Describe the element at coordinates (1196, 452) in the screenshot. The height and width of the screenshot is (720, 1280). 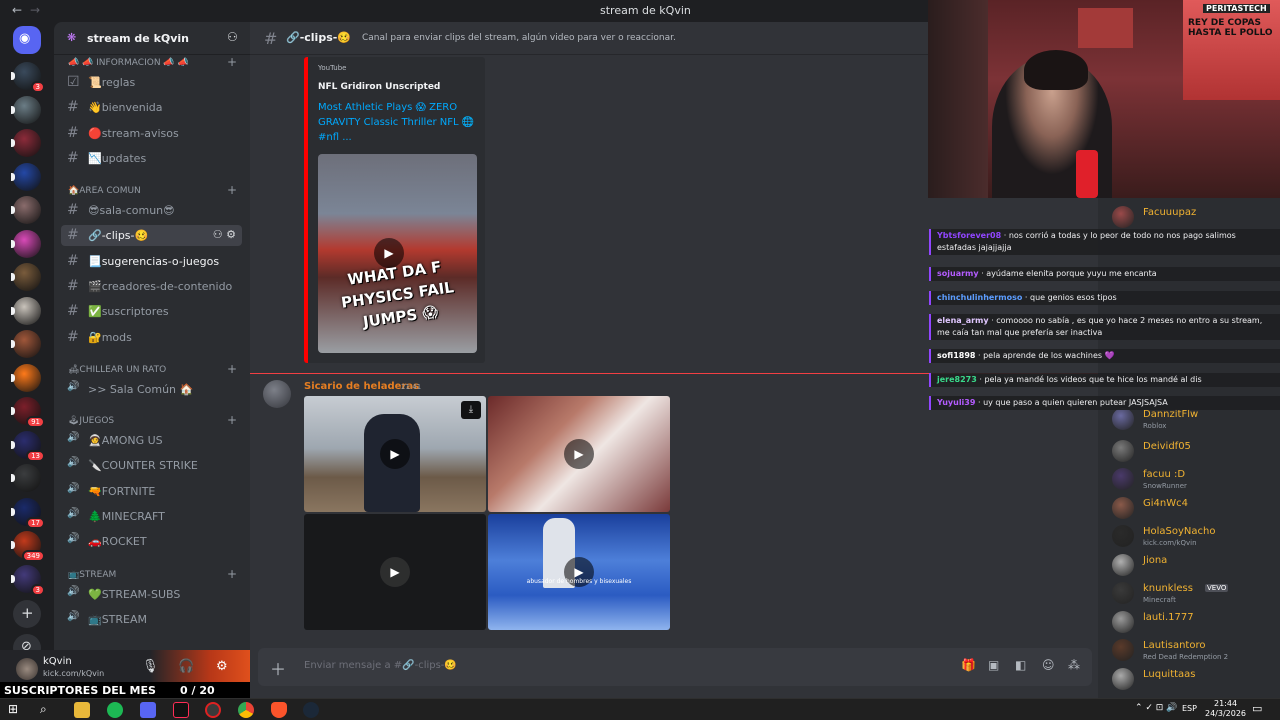
I see `member-item: Deividf05` at that location.